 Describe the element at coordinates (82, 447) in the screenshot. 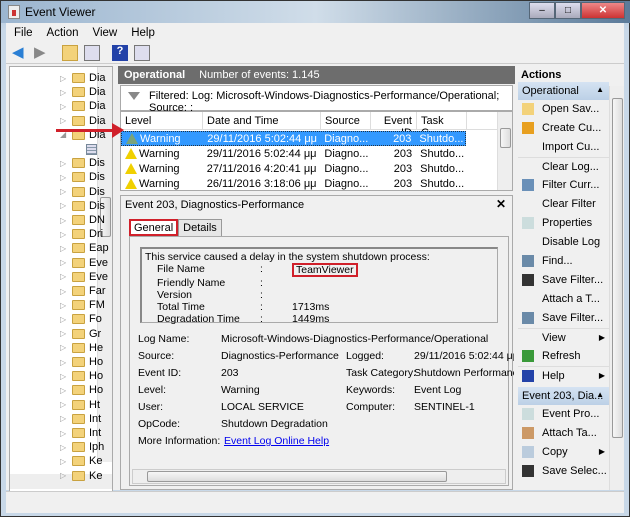

I see `tree-item: ▷ Iph` at that location.